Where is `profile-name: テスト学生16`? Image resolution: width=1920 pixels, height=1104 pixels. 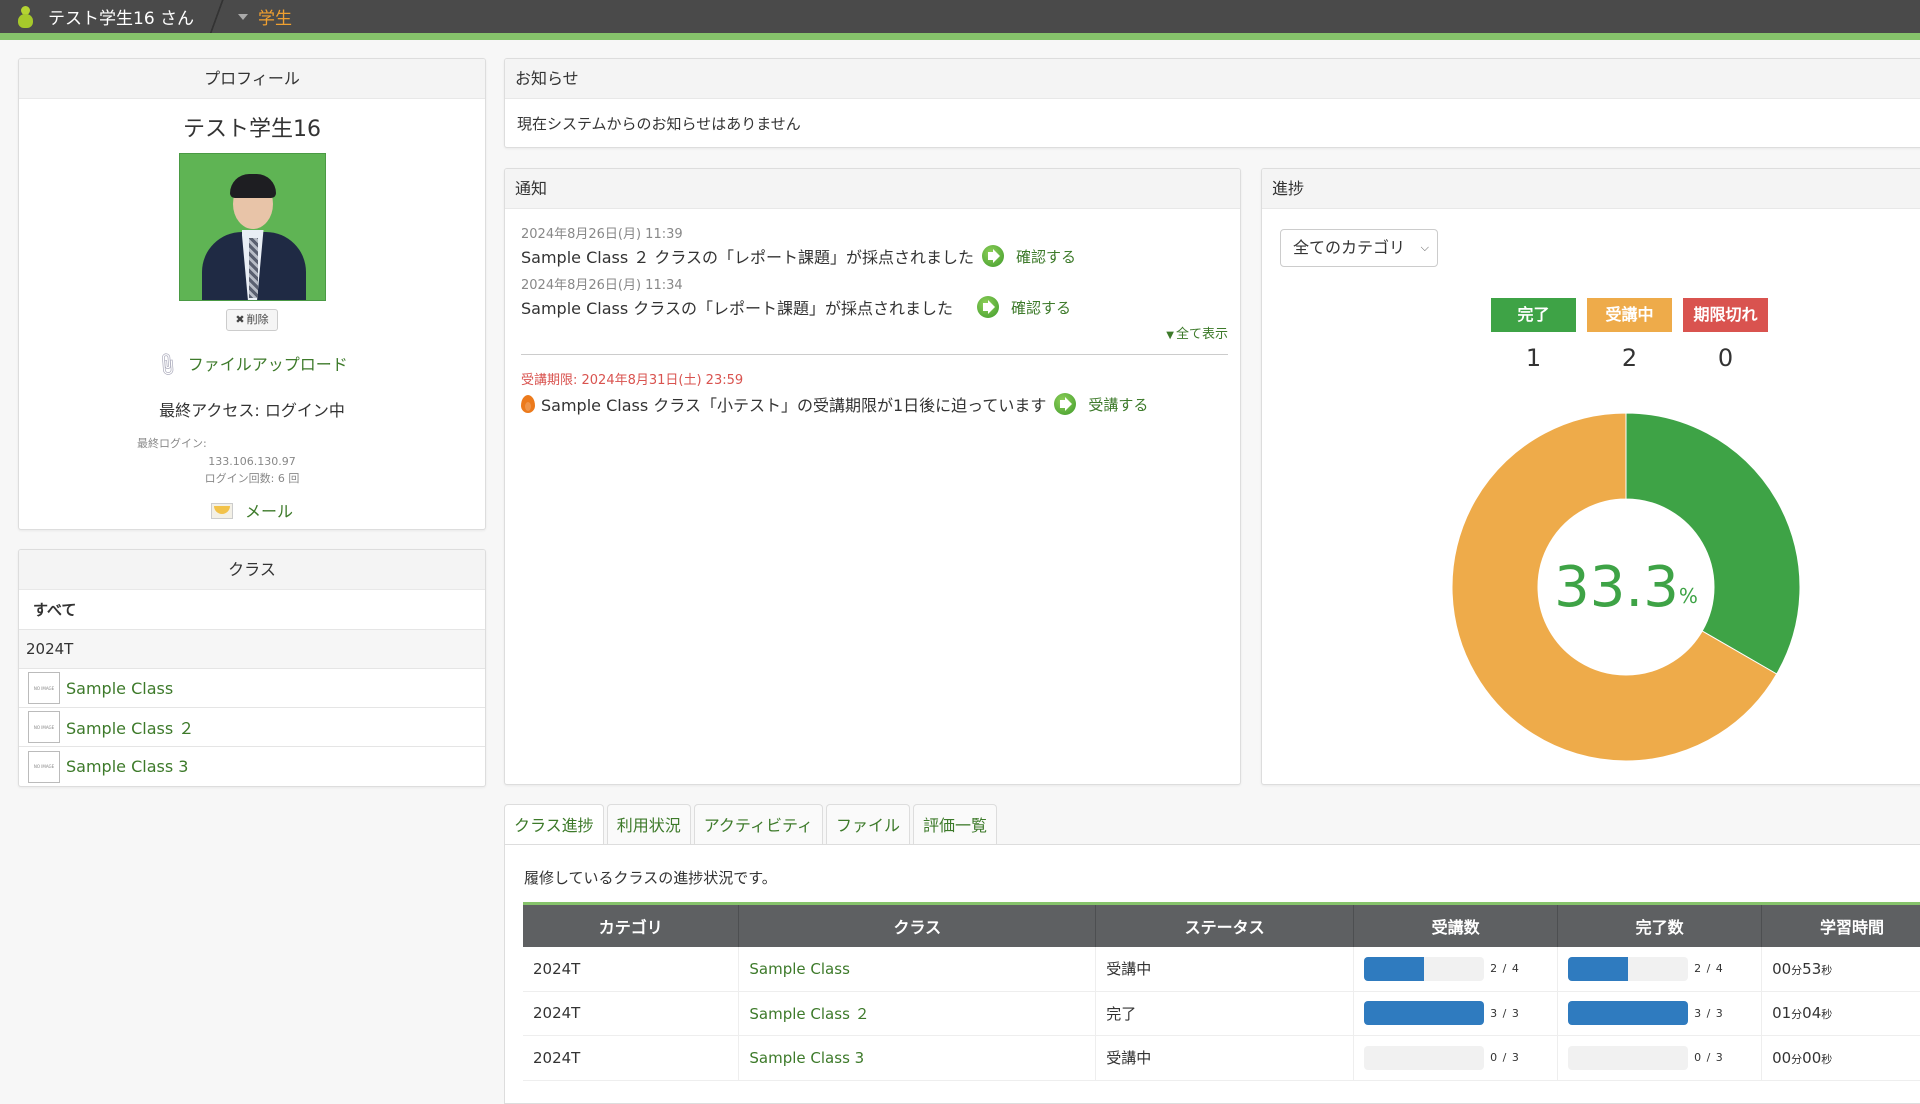 profile-name: テスト学生16 is located at coordinates (252, 129).